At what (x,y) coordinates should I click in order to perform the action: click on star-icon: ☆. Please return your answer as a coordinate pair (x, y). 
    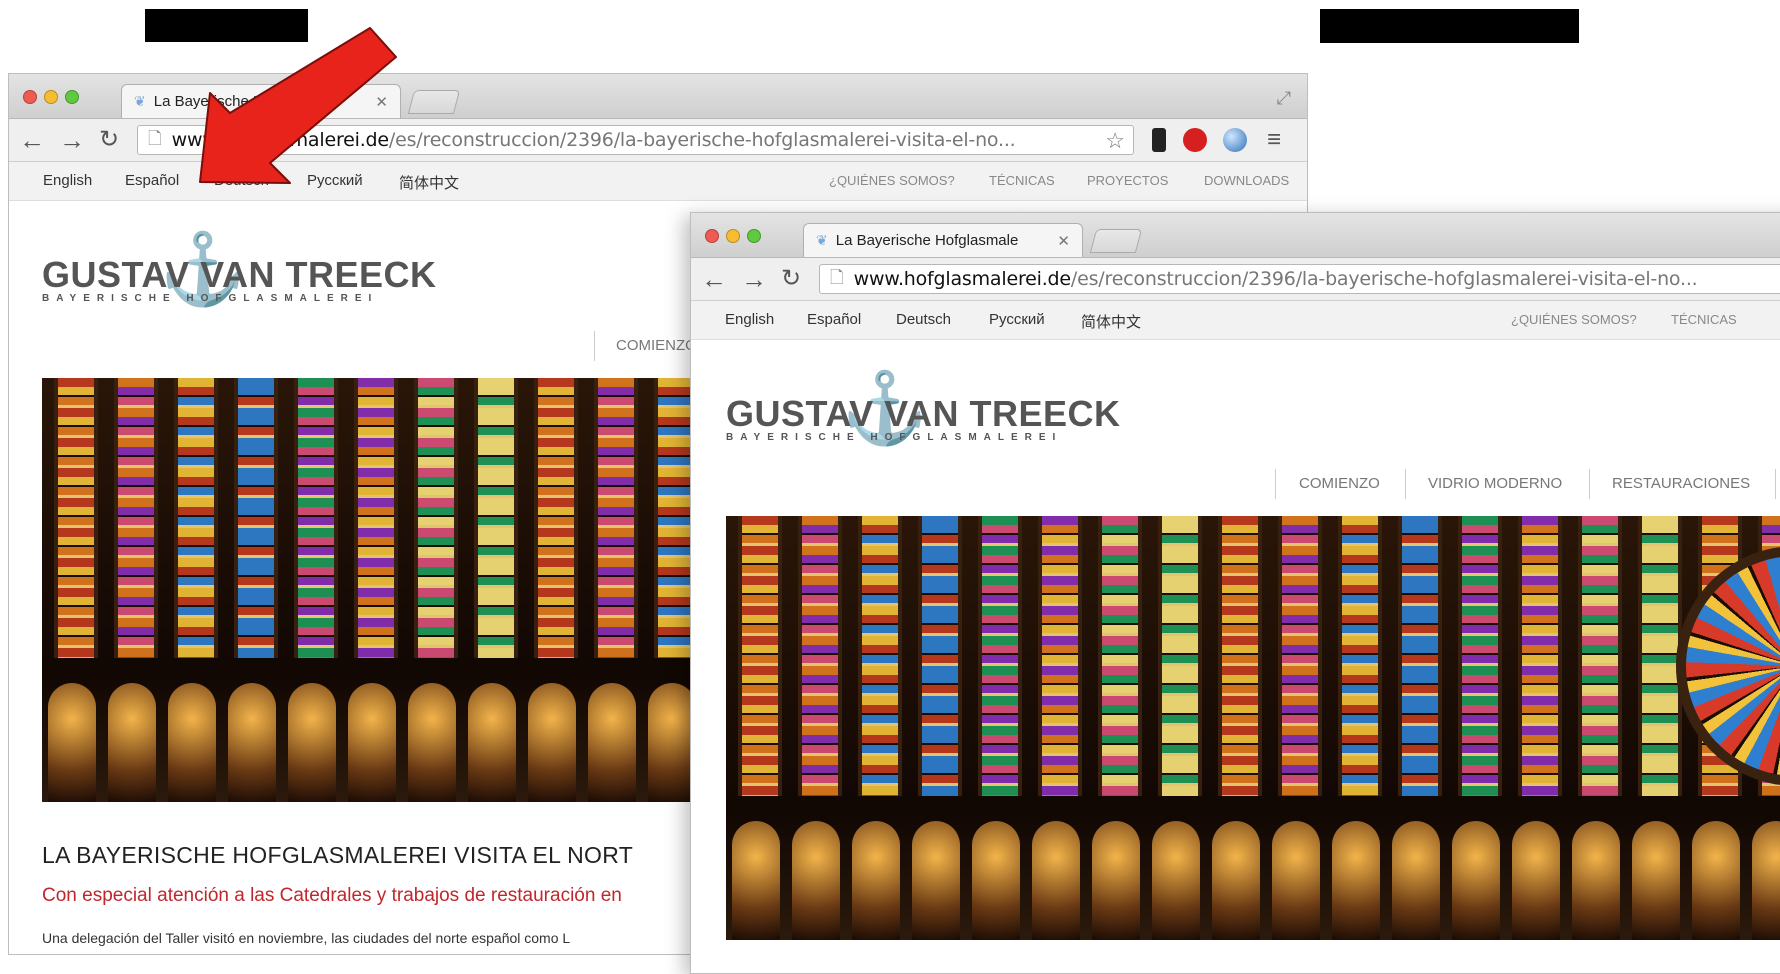
    Looking at the image, I should click on (1115, 141).